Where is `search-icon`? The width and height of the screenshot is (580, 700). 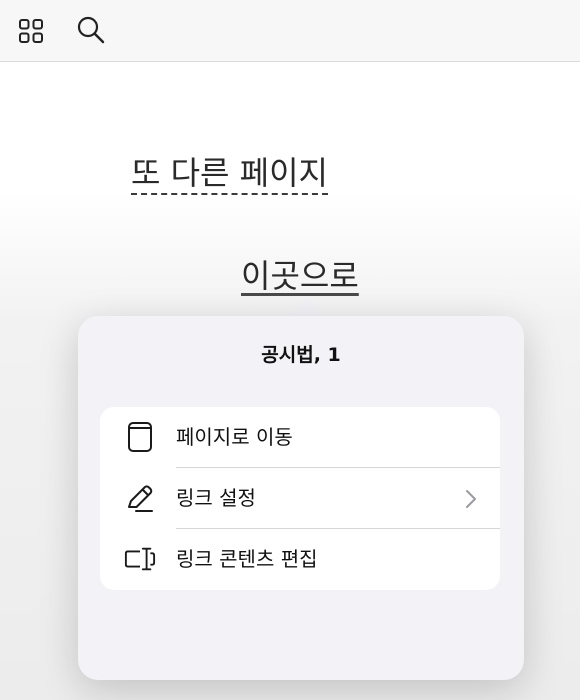
search-icon is located at coordinates (91, 30).